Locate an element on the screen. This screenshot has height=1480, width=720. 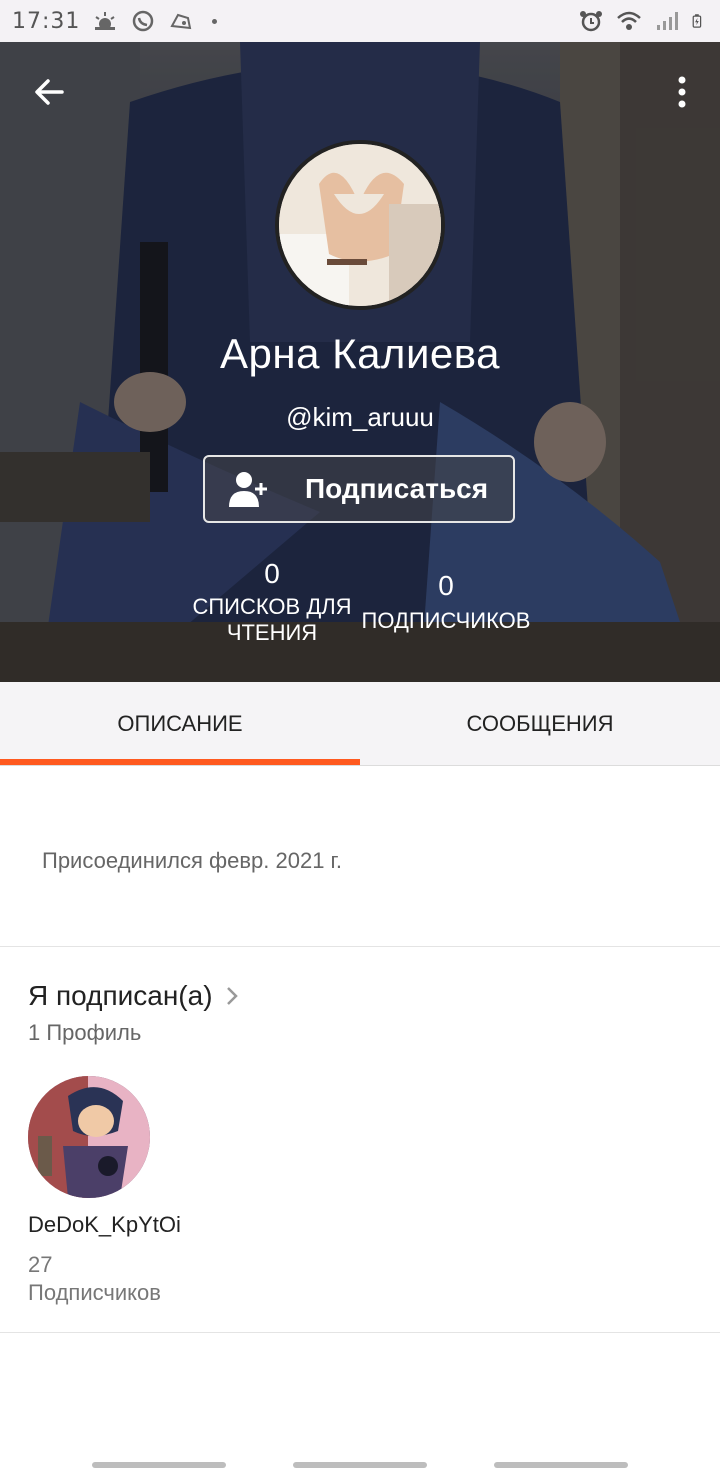
reading-lists-stat: 0 СПИСКОВ ДЛЯ ЧТЕНИЯ is located at coordinates (272, 602).